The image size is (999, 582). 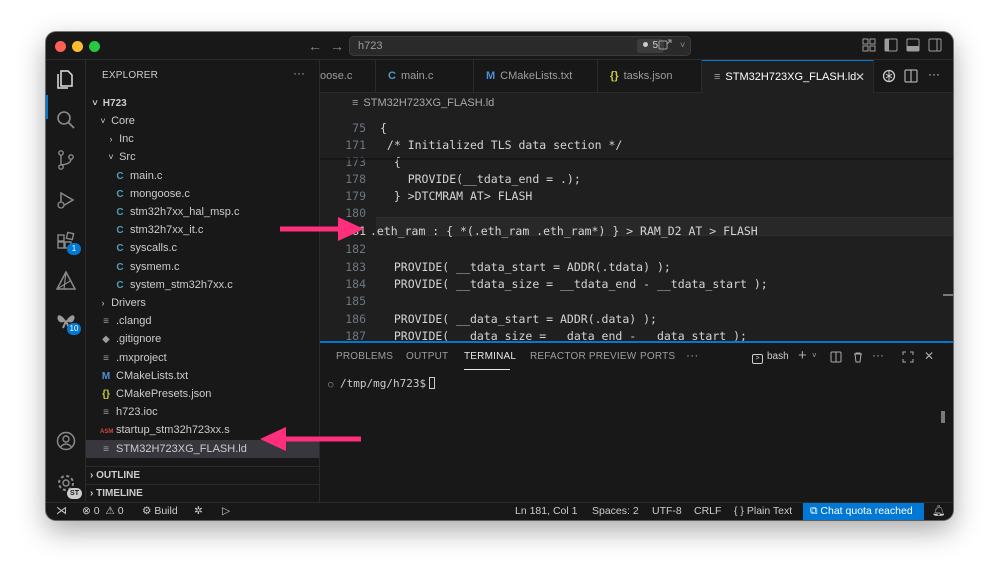 What do you see at coordinates (364, 356) in the screenshot?
I see `tab-problems: PROBLEMS` at bounding box center [364, 356].